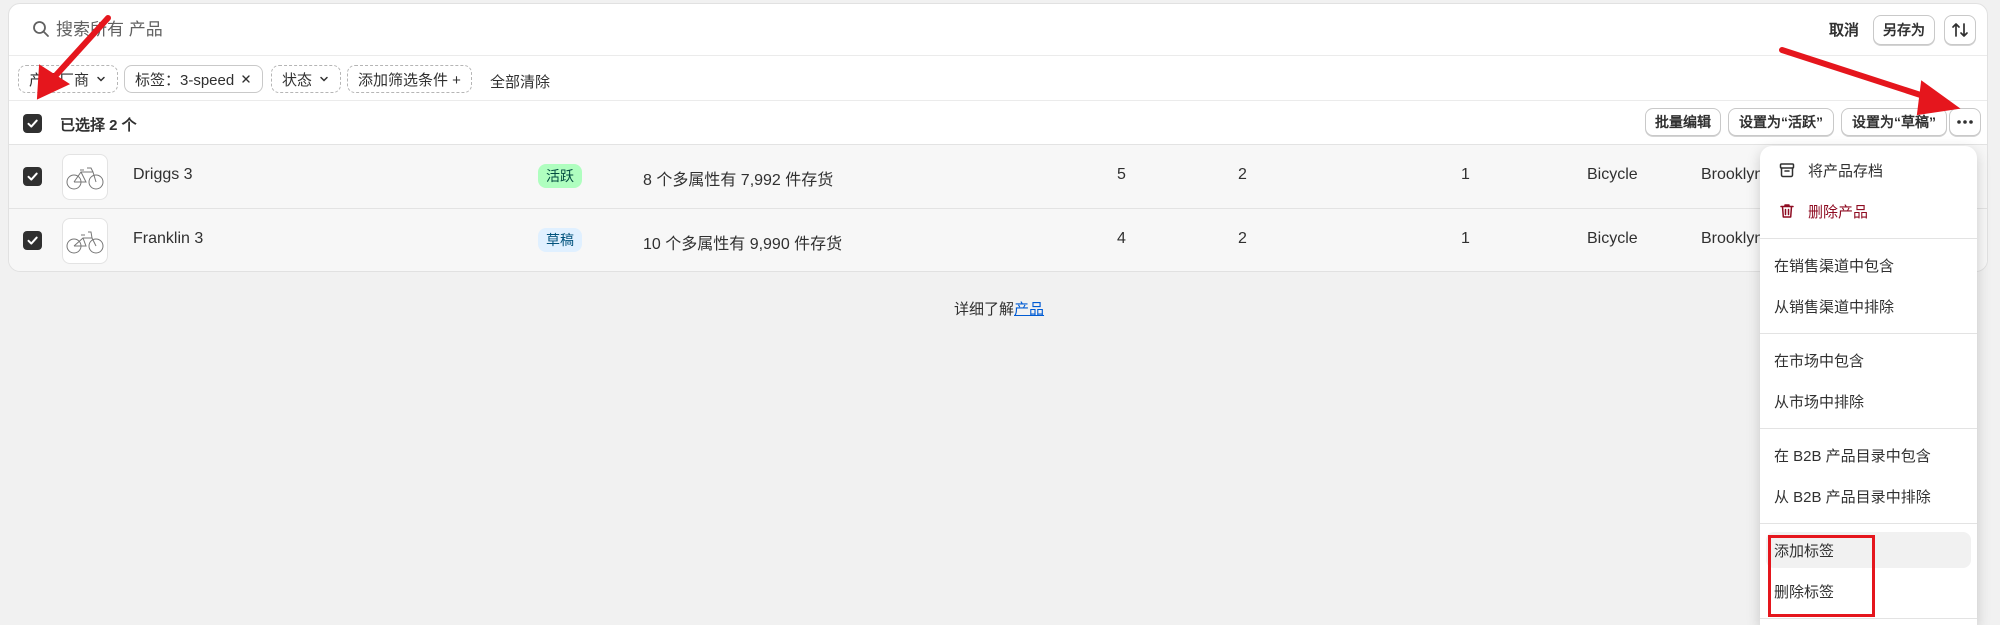  What do you see at coordinates (1029, 309) in the screenshot?
I see `learn-more-link: 产品` at bounding box center [1029, 309].